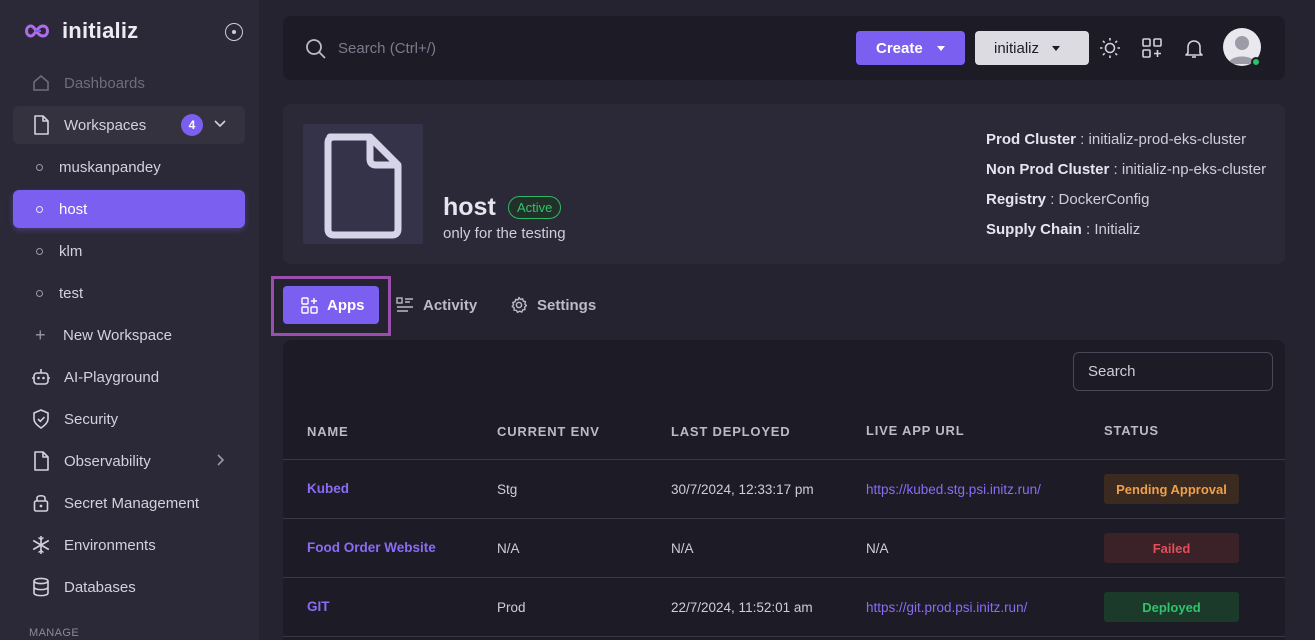 This screenshot has width=1315, height=640. I want to click on gear-icon, so click(519, 305).